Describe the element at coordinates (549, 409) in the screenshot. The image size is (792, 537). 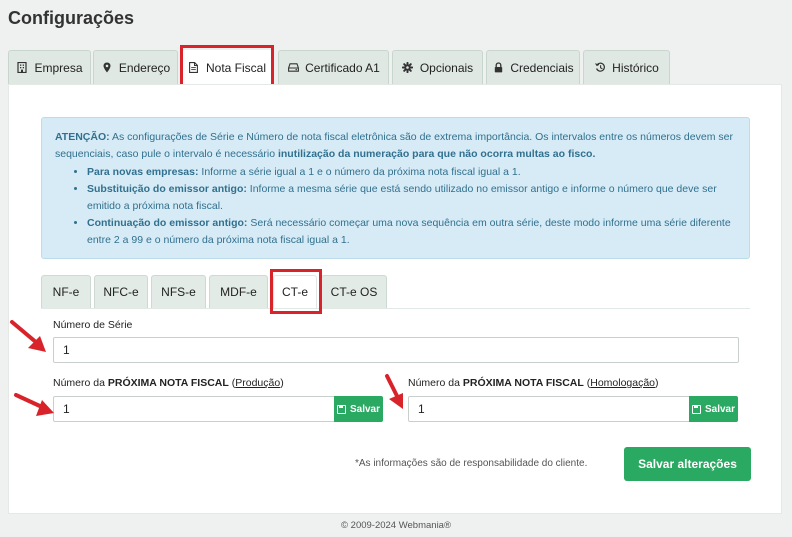
I see `homologacao-input` at that location.